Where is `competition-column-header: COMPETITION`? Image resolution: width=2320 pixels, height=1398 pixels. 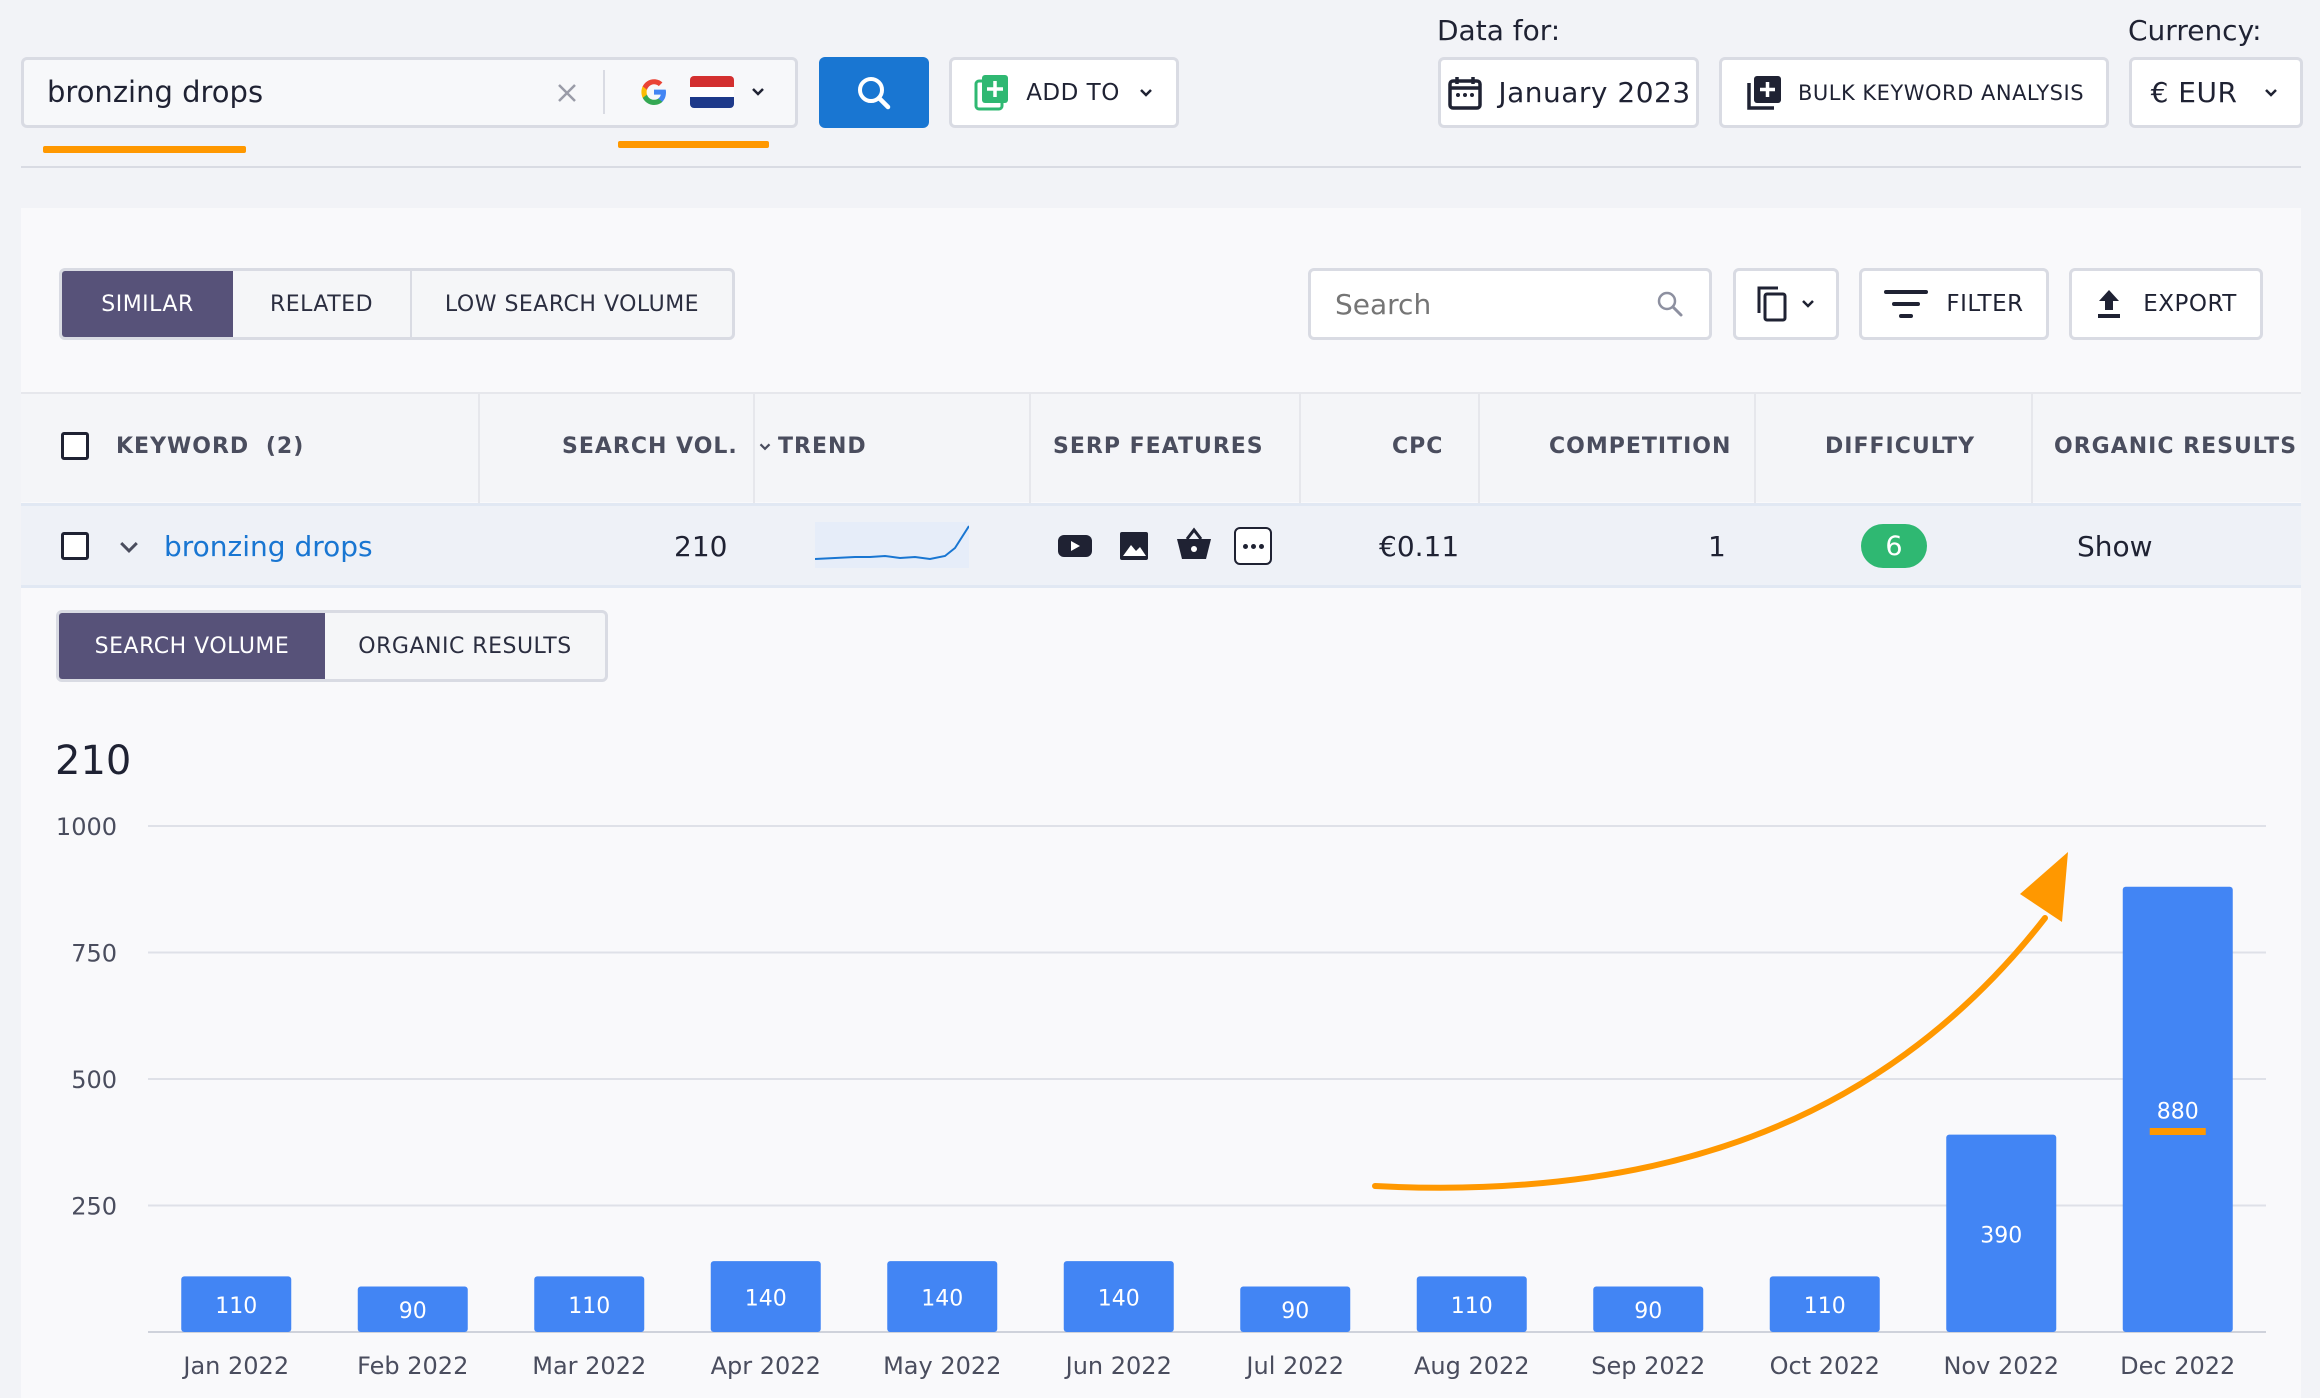 competition-column-header: COMPETITION is located at coordinates (1640, 446).